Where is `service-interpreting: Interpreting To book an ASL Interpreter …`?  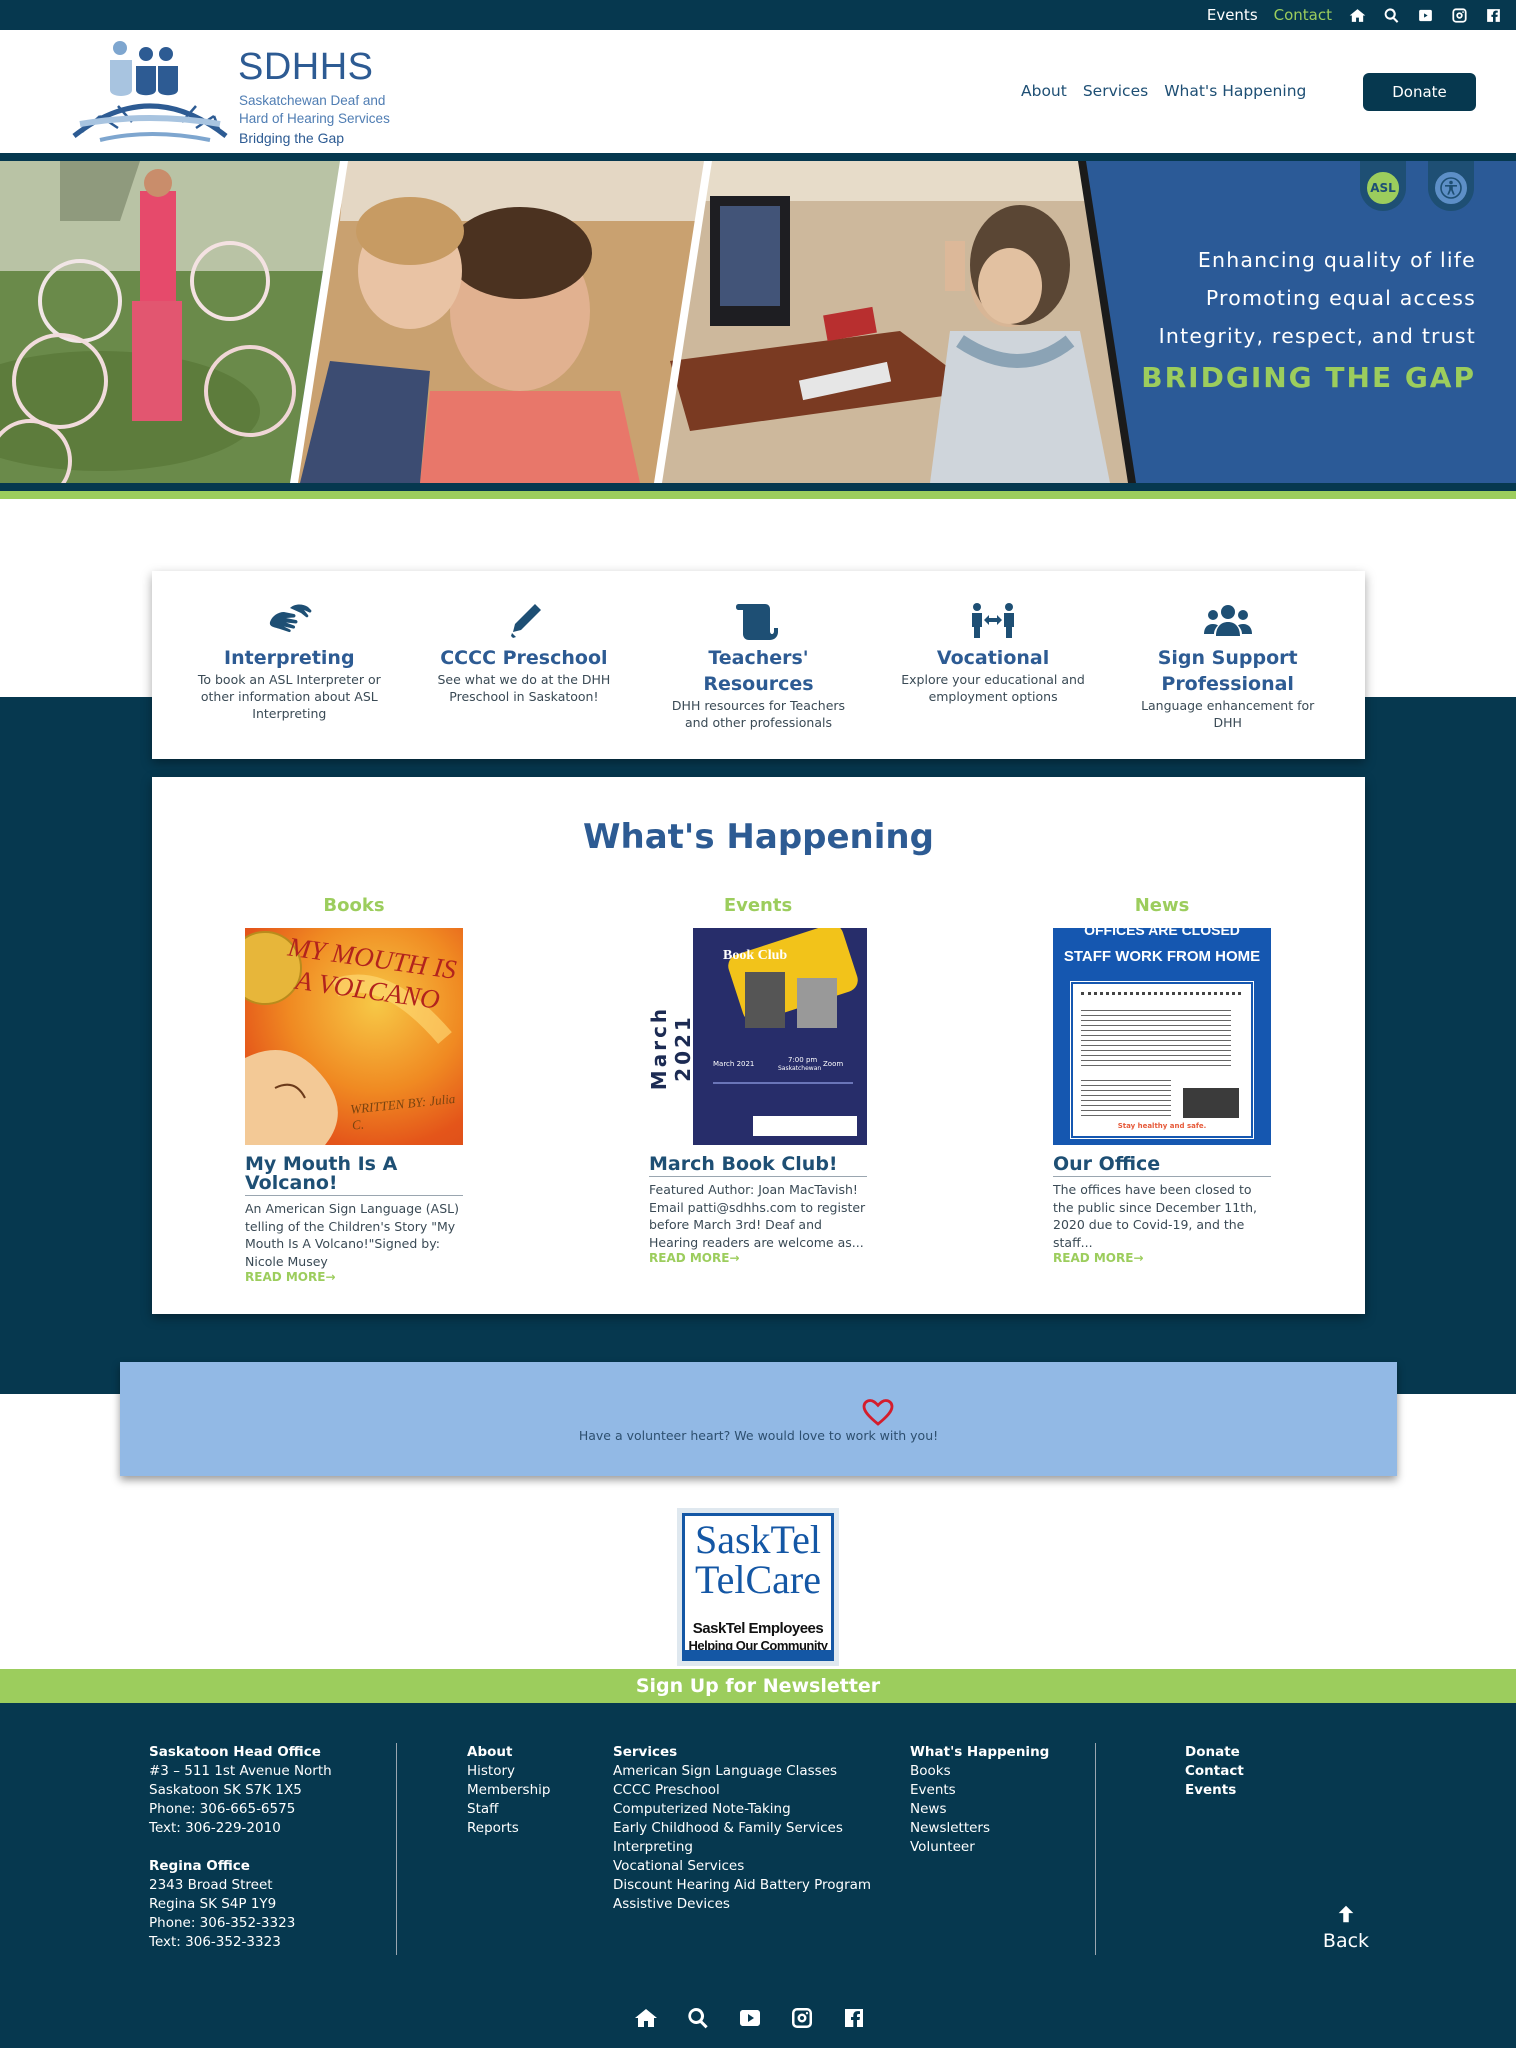 service-interpreting: Interpreting To book an ASL Interpreter … is located at coordinates (289, 680).